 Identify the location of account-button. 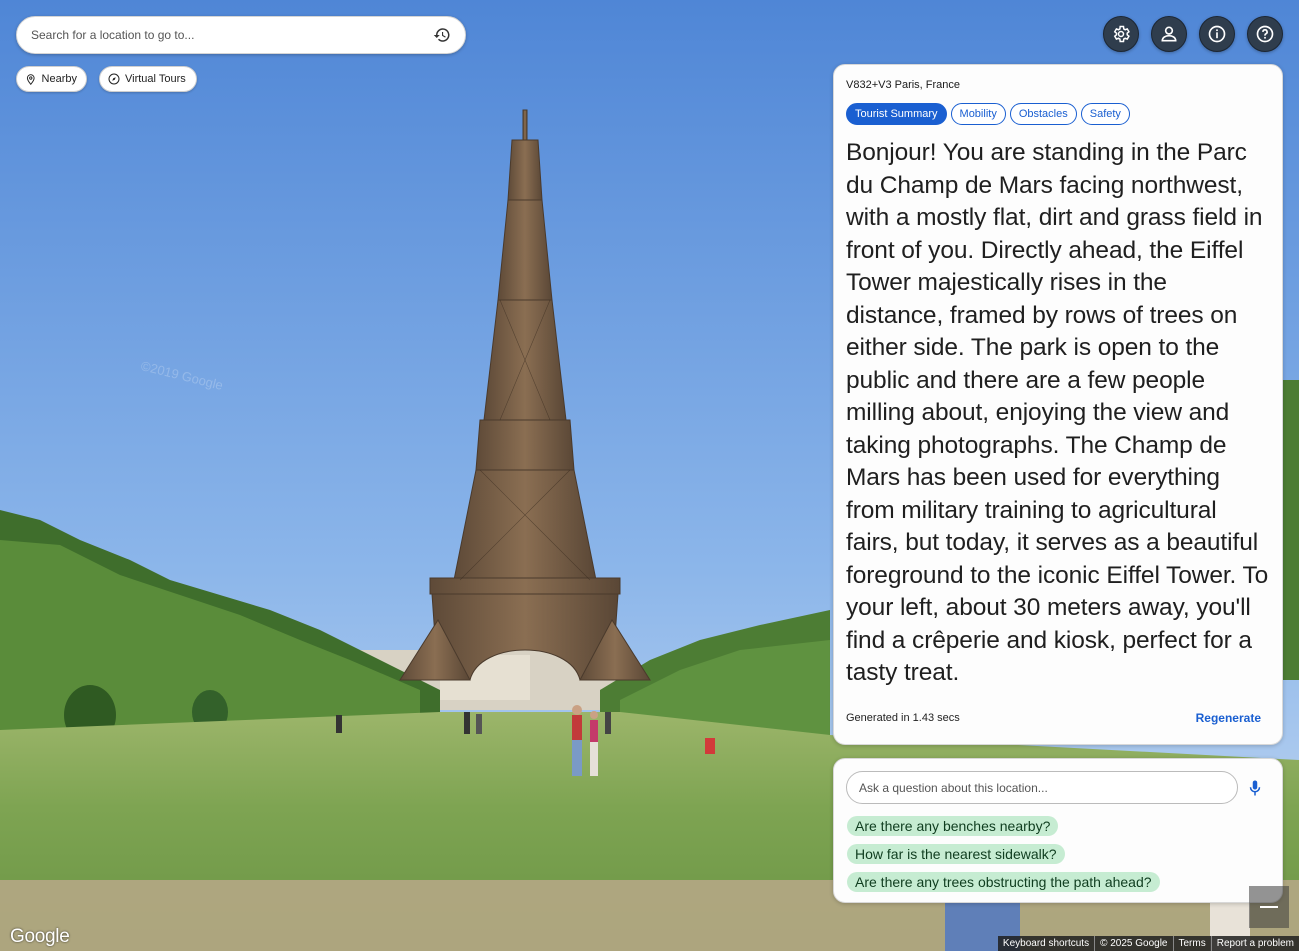
(1169, 34).